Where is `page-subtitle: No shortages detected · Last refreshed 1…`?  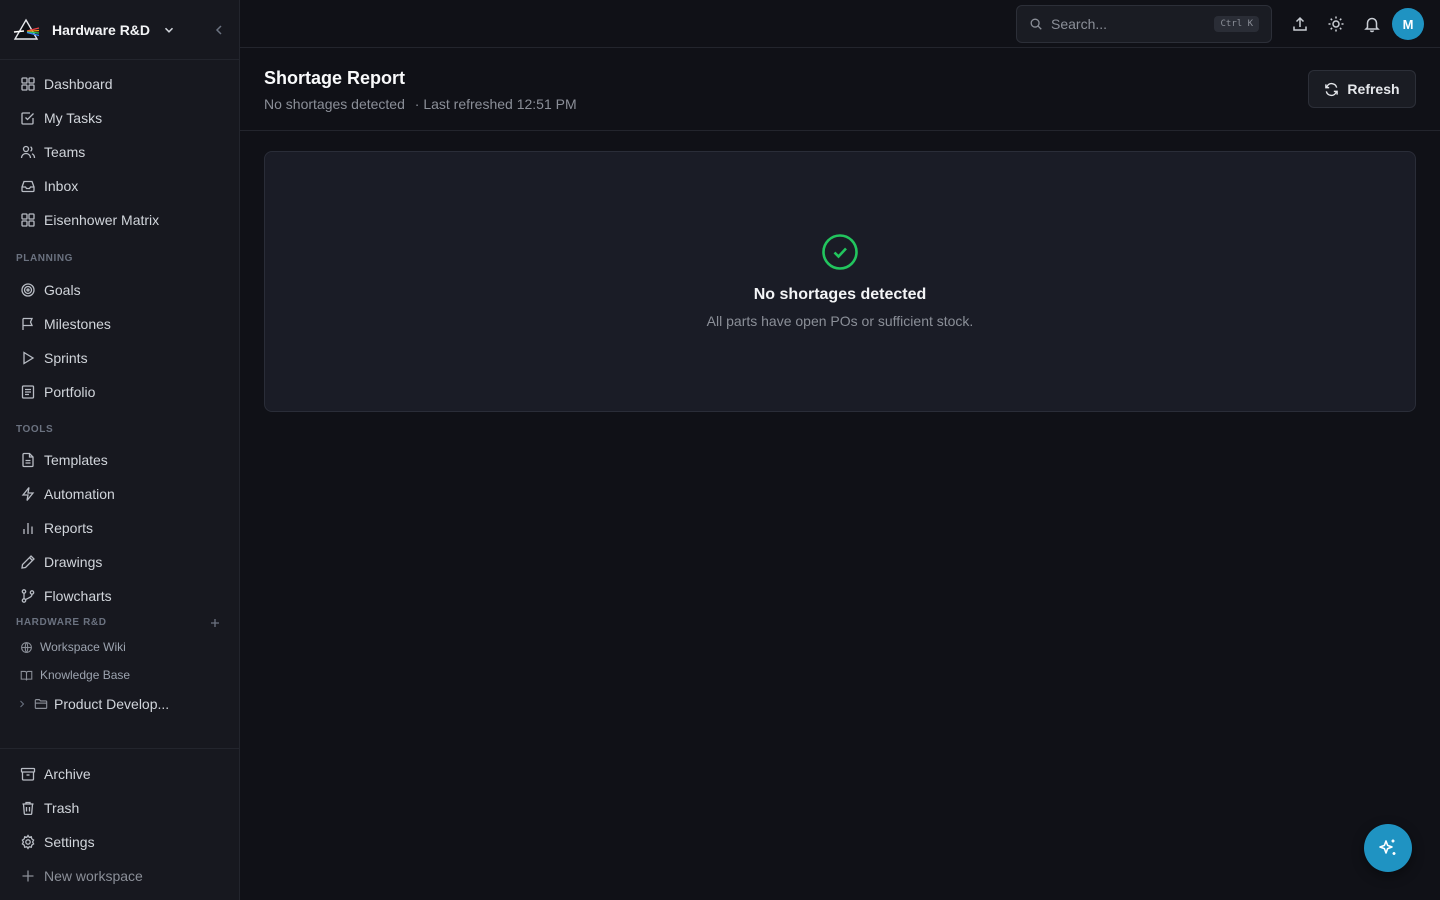
page-subtitle: No shortages detected · Last refreshed 1… is located at coordinates (420, 104).